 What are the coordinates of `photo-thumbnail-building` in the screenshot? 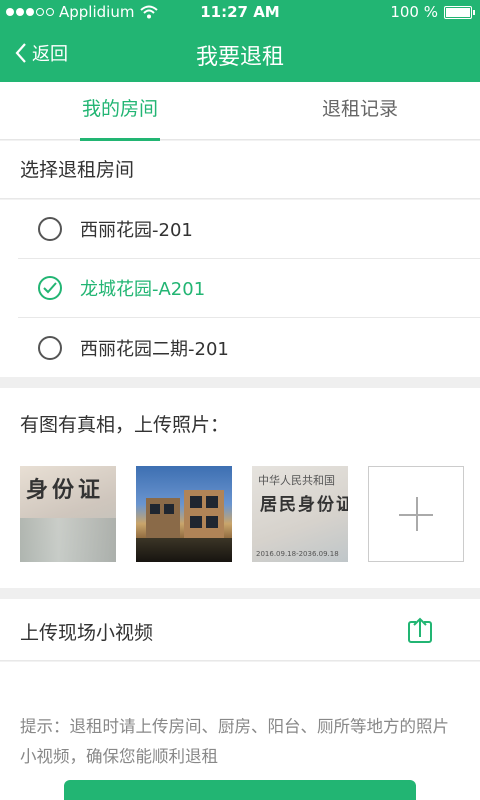 It's located at (184, 514).